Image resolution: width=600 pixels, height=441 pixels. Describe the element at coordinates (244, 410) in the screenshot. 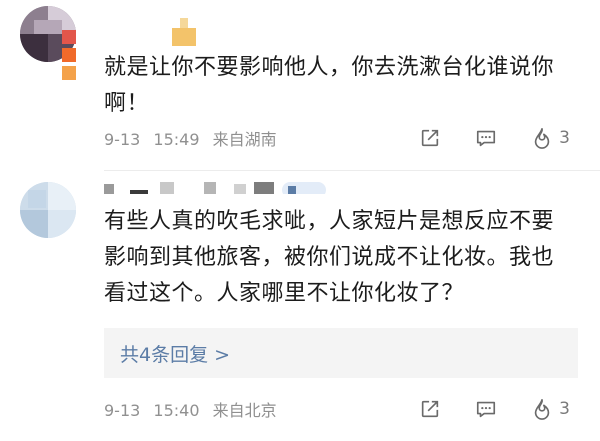

I see `comment-location: 来自北京` at that location.